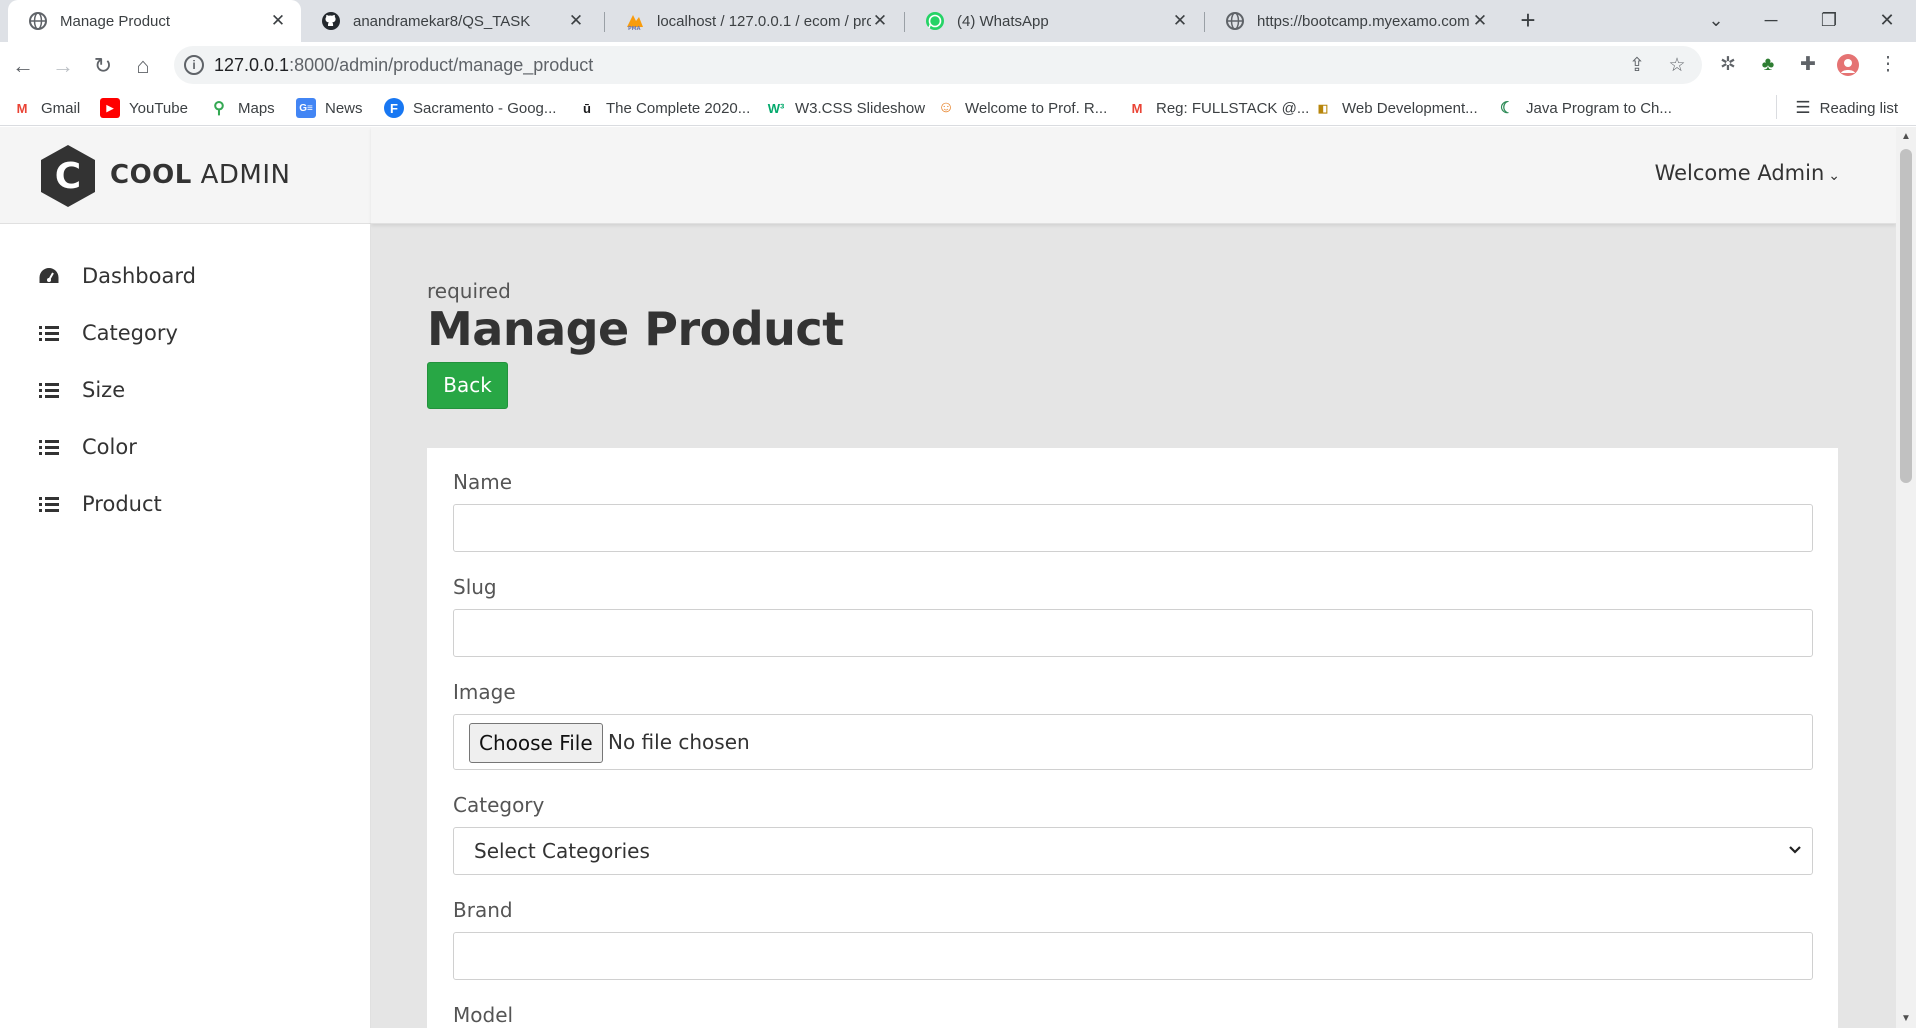 Image resolution: width=1916 pixels, height=1028 pixels. I want to click on bookmark-maps: ⚲ Maps, so click(242, 108).